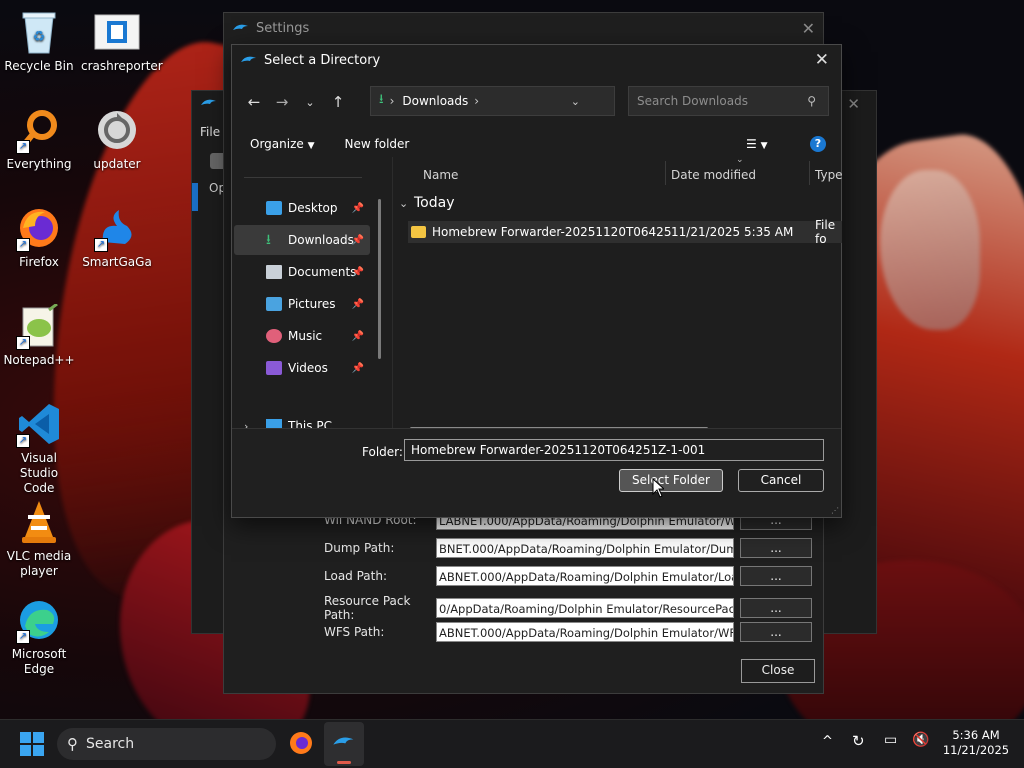 This screenshot has height=768, width=1024. Describe the element at coordinates (732, 232) in the screenshot. I see `file-date-modified: 11/21/2025 5:35 AM` at that location.